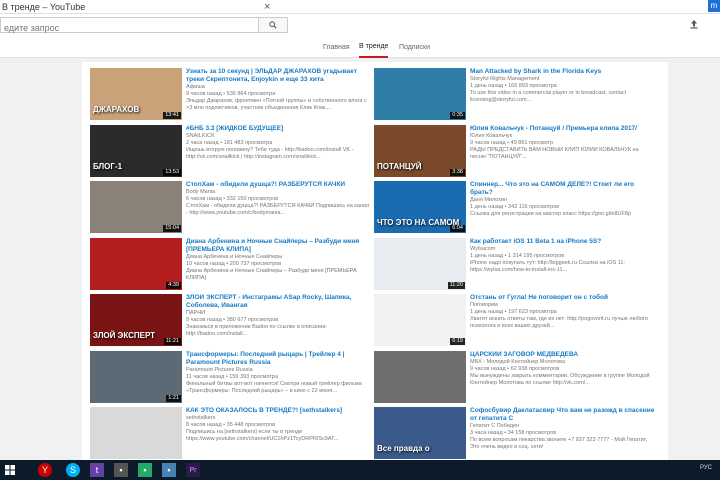 Image resolution: width=720 pixels, height=480 pixels. What do you see at coordinates (136, 207) in the screenshot?
I see `video-thumbnail: 15:04` at bounding box center [136, 207].